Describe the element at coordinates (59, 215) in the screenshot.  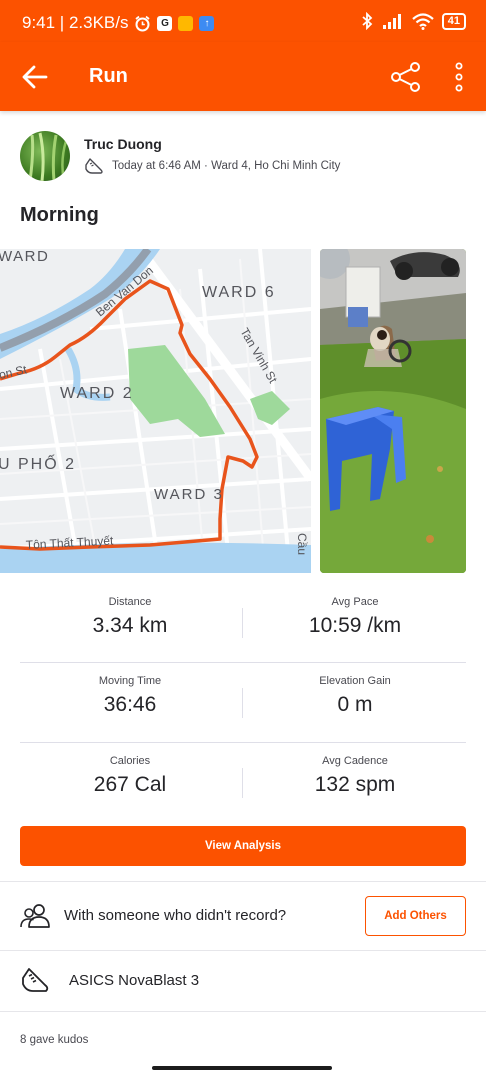
I see `activity-title: Morning` at that location.